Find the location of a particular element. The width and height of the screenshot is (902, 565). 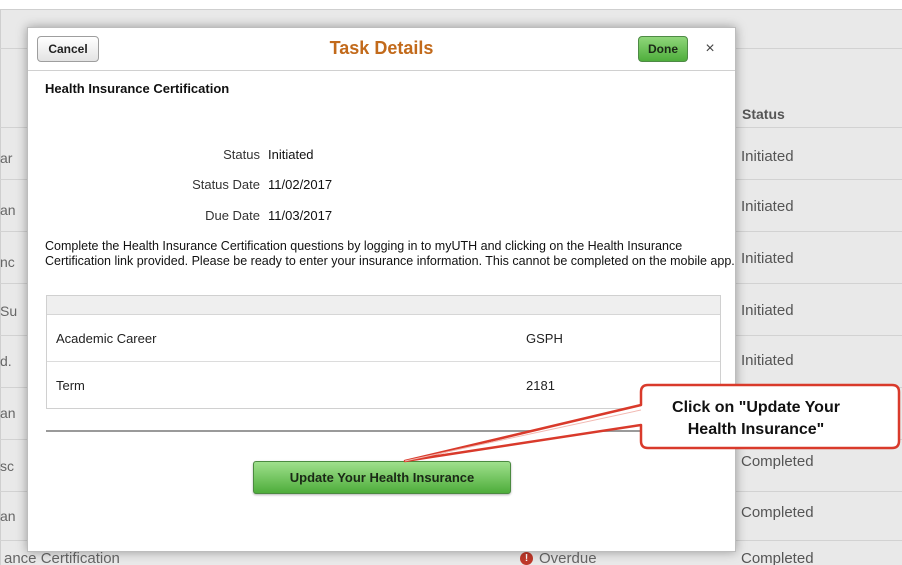

update-health-insurance-button: Update Your Health Insurance is located at coordinates (382, 477).